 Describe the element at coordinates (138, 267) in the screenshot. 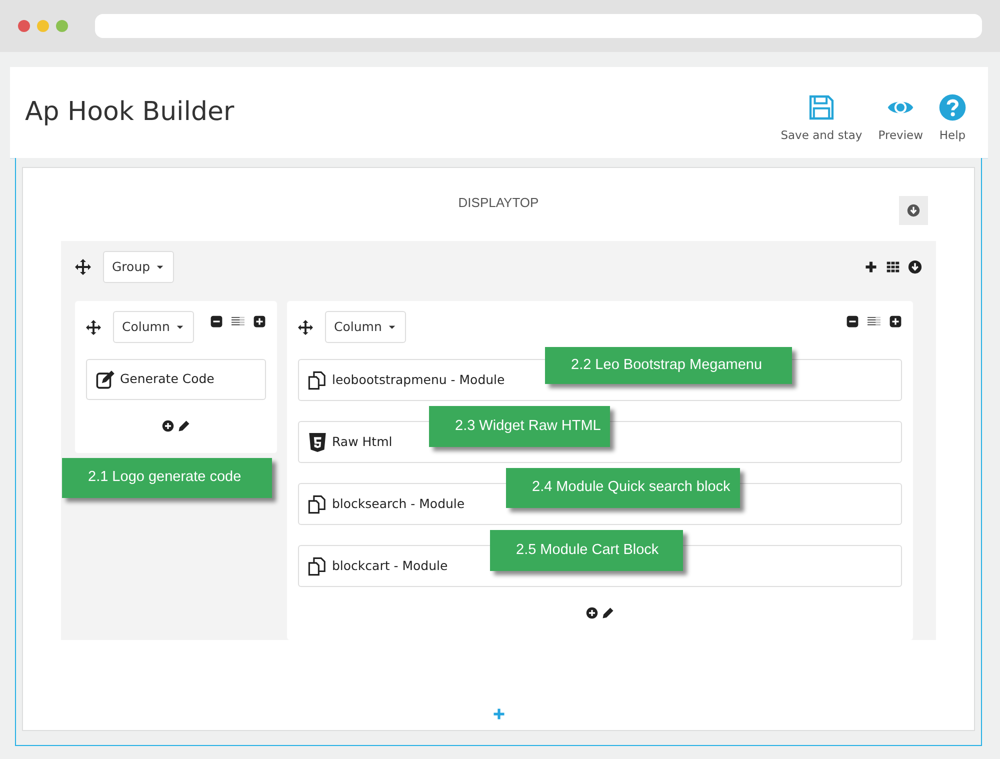

I see `group-dropdown: Group` at that location.